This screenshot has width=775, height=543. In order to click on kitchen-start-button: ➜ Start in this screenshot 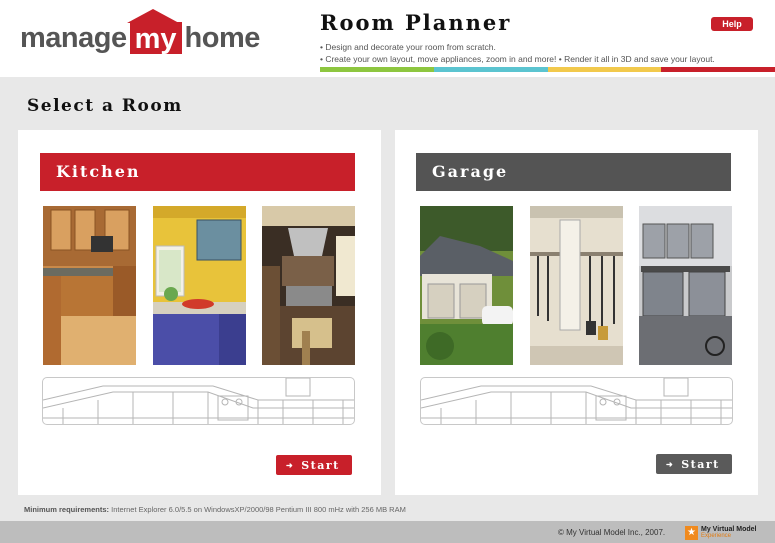, I will do `click(314, 465)`.